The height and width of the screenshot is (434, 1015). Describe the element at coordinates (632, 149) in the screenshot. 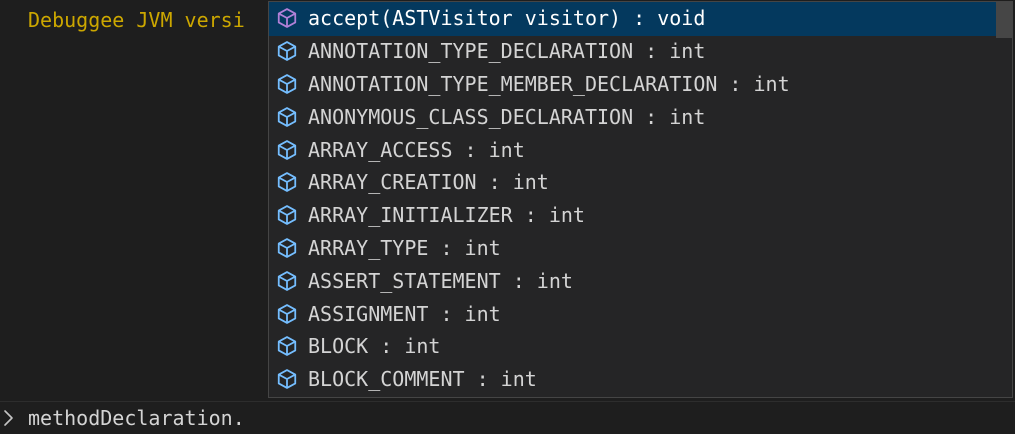

I see `suggest-item: ARRAY_ACCESS : int` at that location.